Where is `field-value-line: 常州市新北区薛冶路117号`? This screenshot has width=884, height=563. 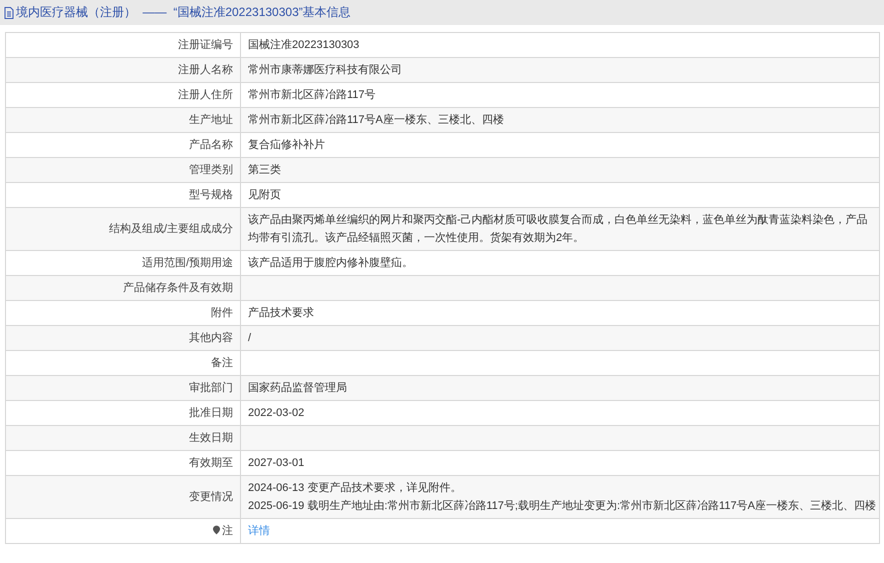 field-value-line: 常州市新北区薛冶路117号 is located at coordinates (312, 95).